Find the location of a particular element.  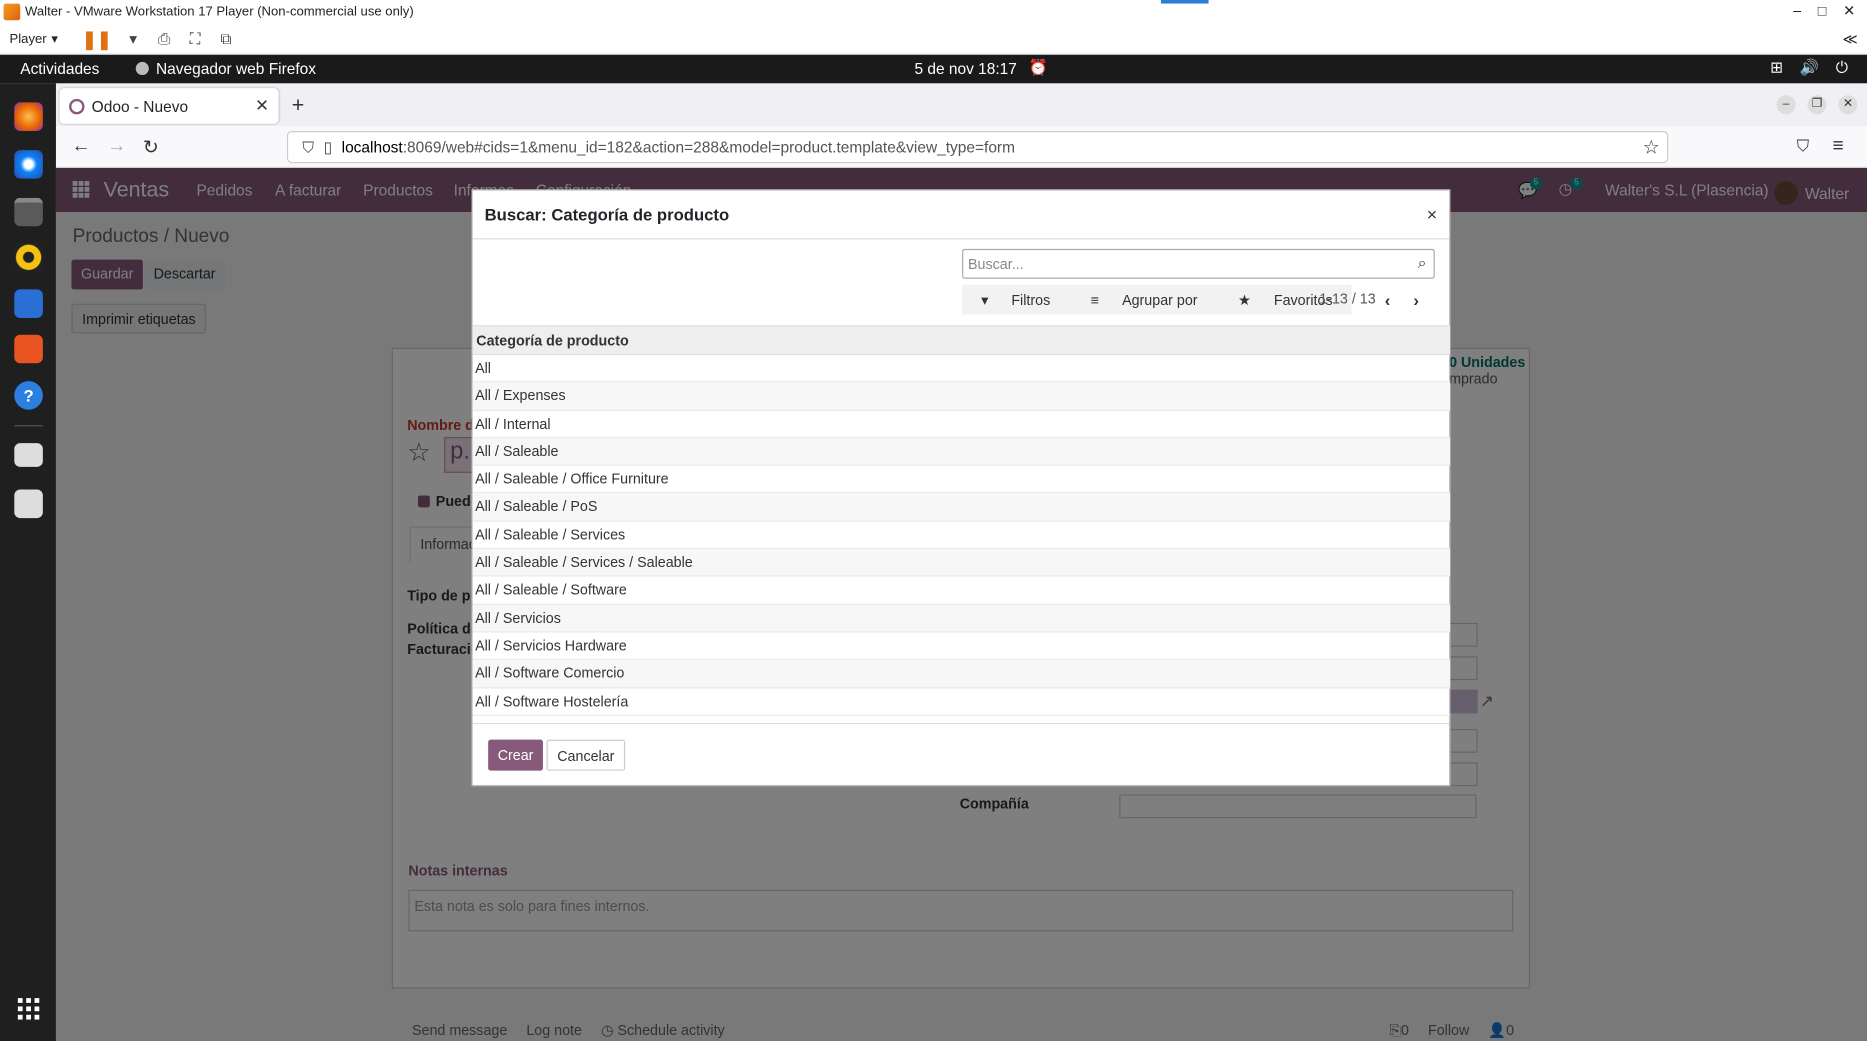

minimize-icon: – is located at coordinates (1786, 105).